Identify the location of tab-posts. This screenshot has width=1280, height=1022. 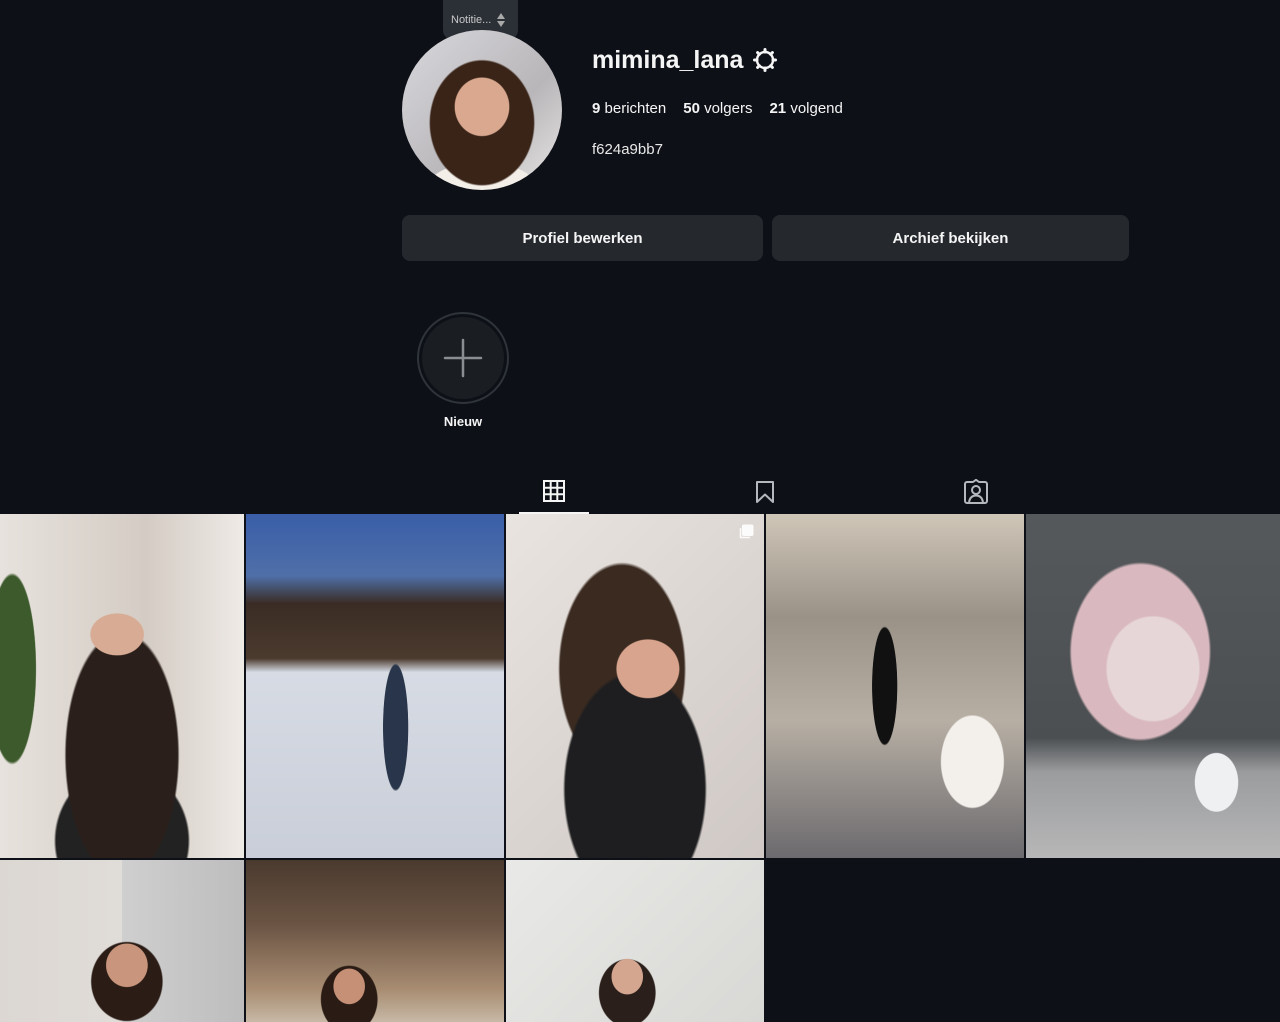
(554, 492).